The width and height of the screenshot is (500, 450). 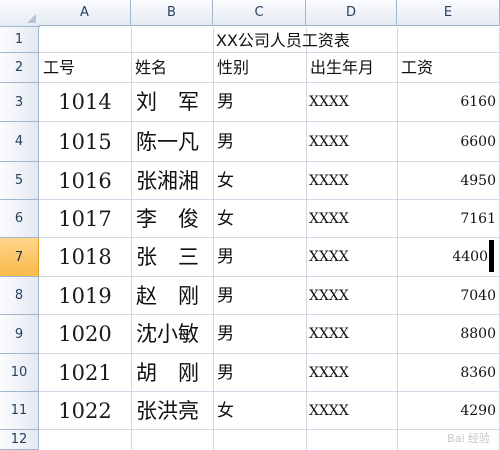 I want to click on employee-name-cell: 沈小敏, so click(x=167, y=334).